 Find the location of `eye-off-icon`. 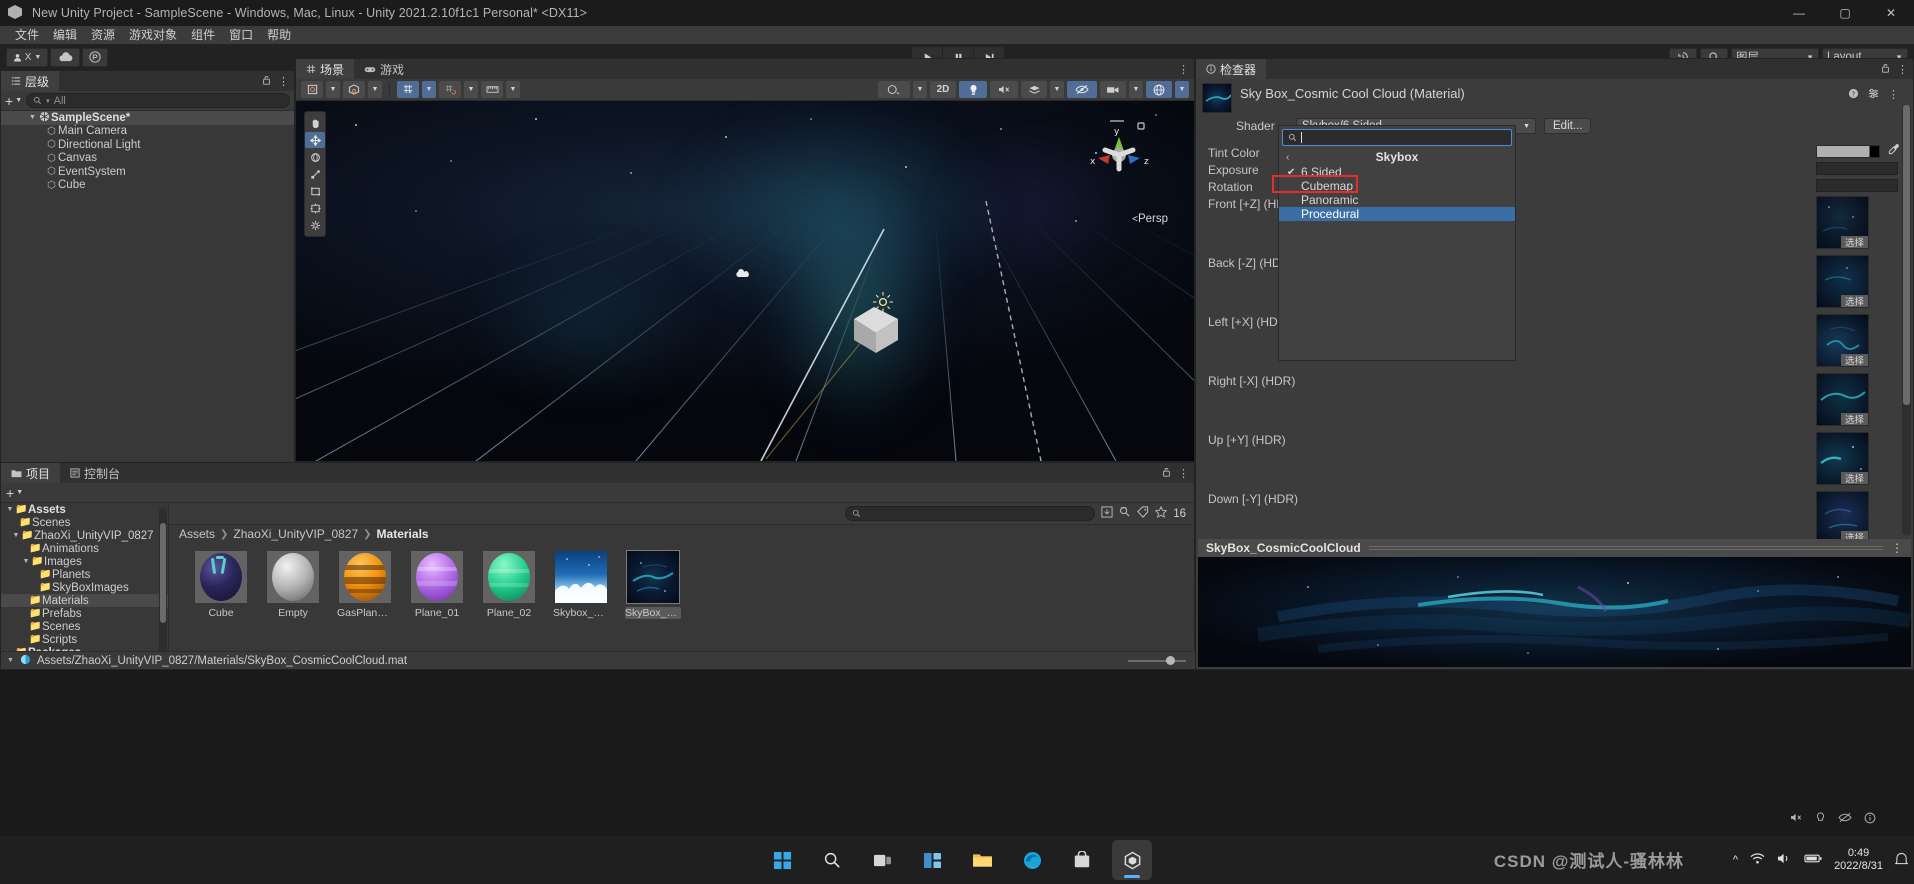

eye-off-icon is located at coordinates (1845, 819).